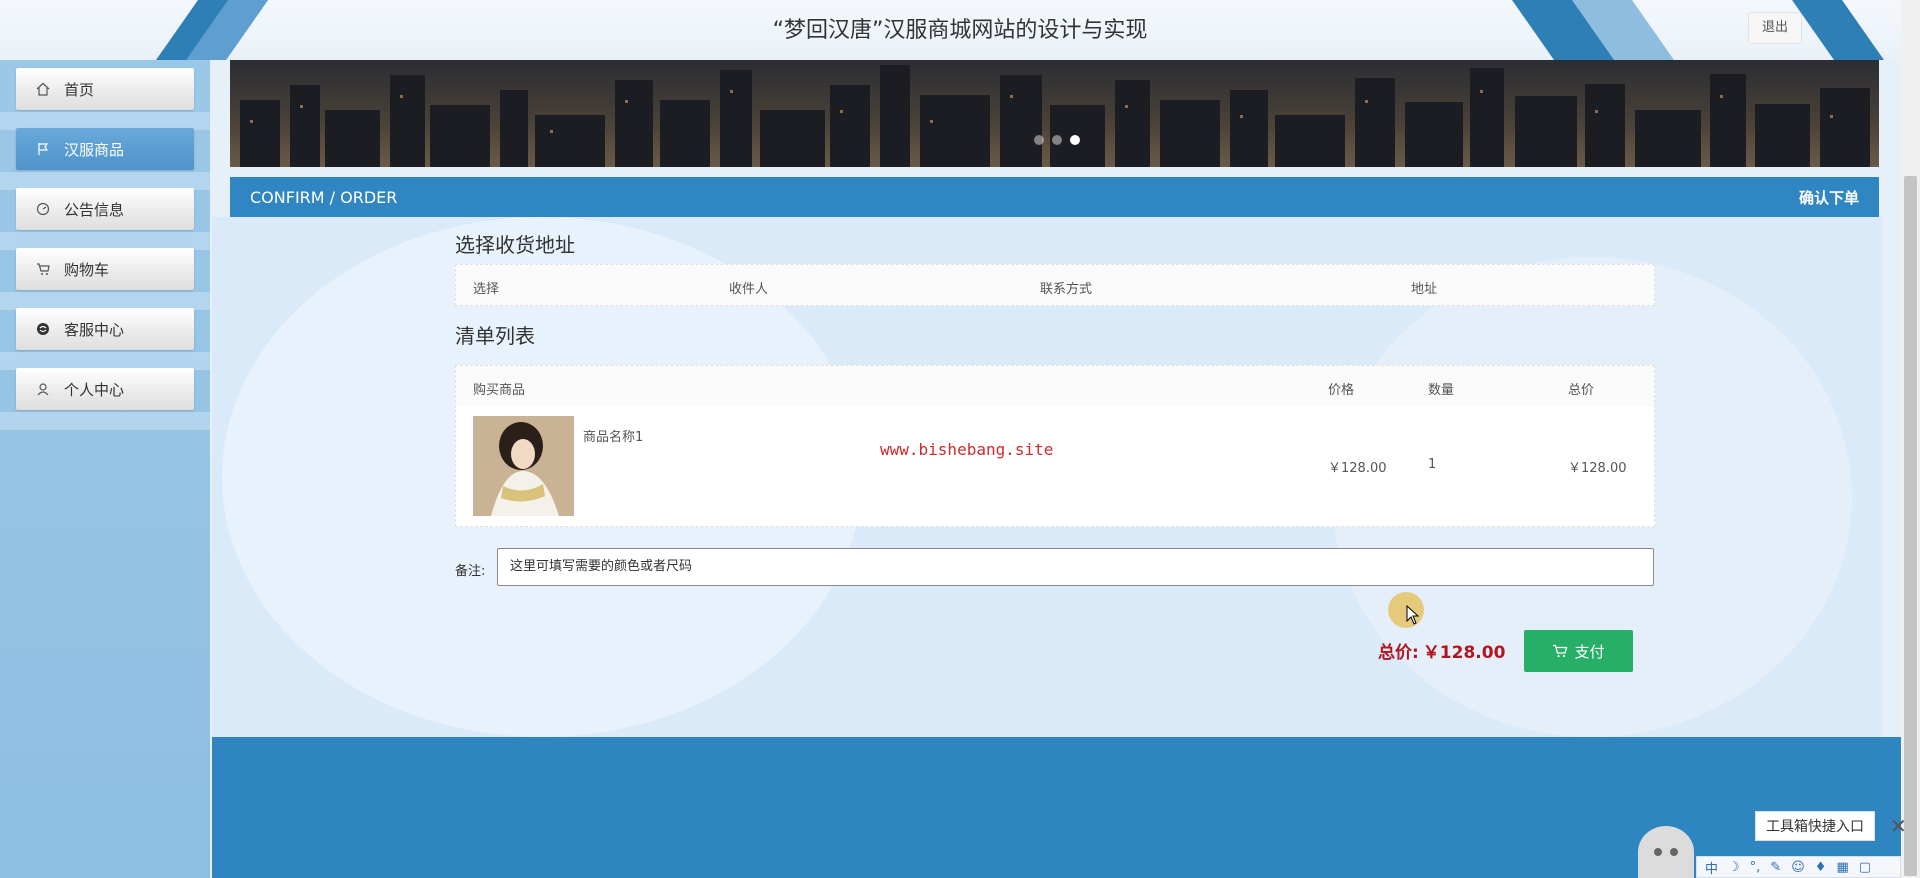 This screenshot has height=878, width=1920. I want to click on column-header: 价格, so click(1341, 390).